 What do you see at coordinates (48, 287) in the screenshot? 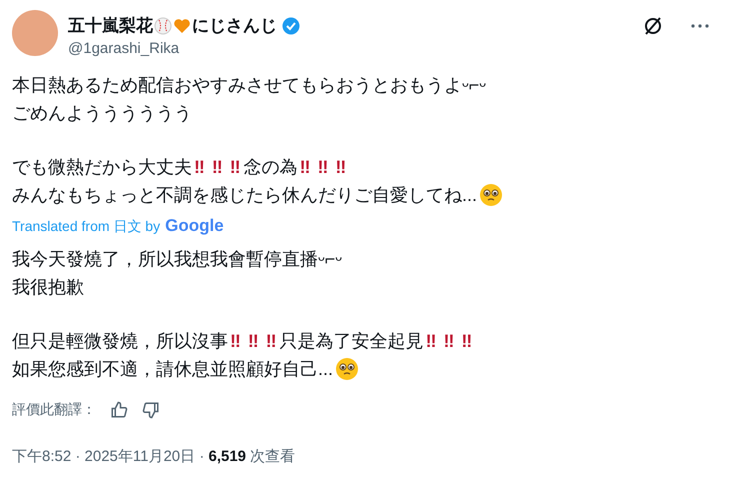
I see `tweet-text: 我很抱歉` at bounding box center [48, 287].